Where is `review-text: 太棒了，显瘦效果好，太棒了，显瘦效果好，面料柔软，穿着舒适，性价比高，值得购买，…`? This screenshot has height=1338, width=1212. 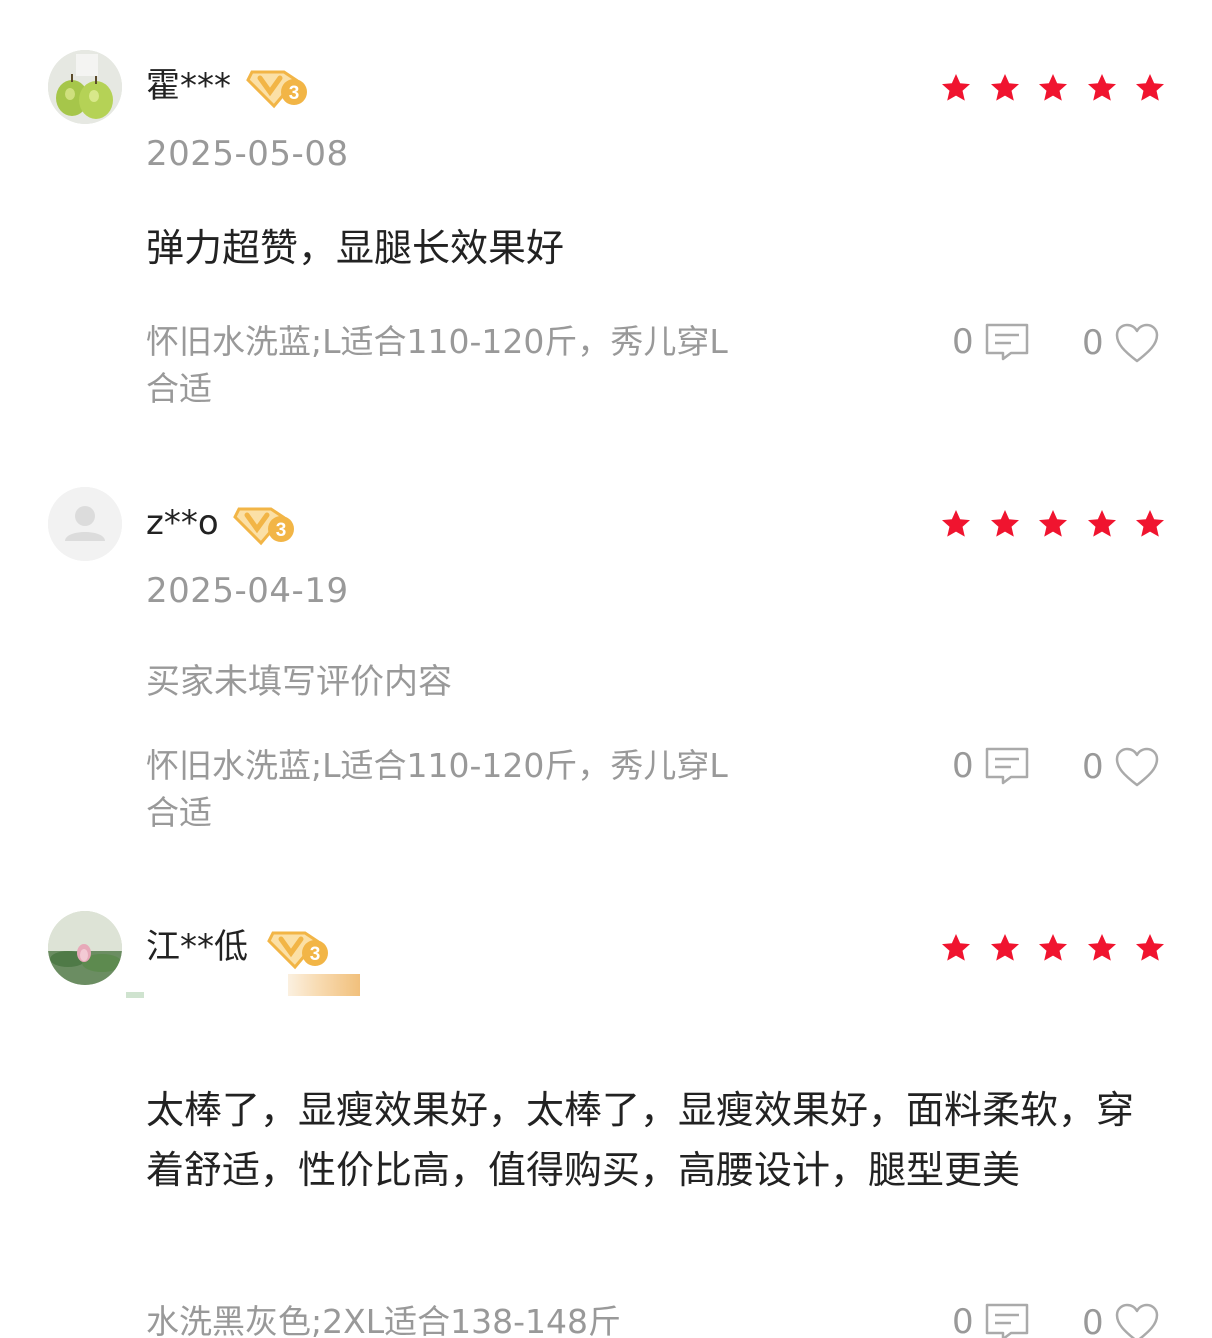
review-text: 太棒了，显瘦效果好，太棒了，显瘦效果好，面料柔软，穿着舒适，性价比高，值得购买，… is located at coordinates (640, 1140).